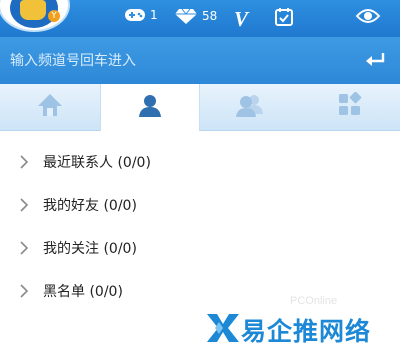  What do you see at coordinates (210, 16) in the screenshot?
I see `diamond-count: 58` at bounding box center [210, 16].